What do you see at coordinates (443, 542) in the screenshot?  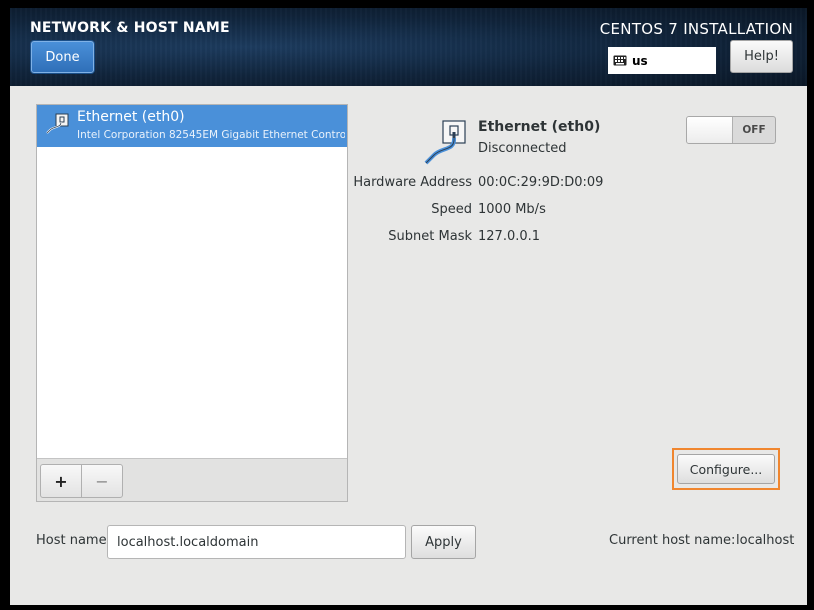 I see `apply-button: Apply` at bounding box center [443, 542].